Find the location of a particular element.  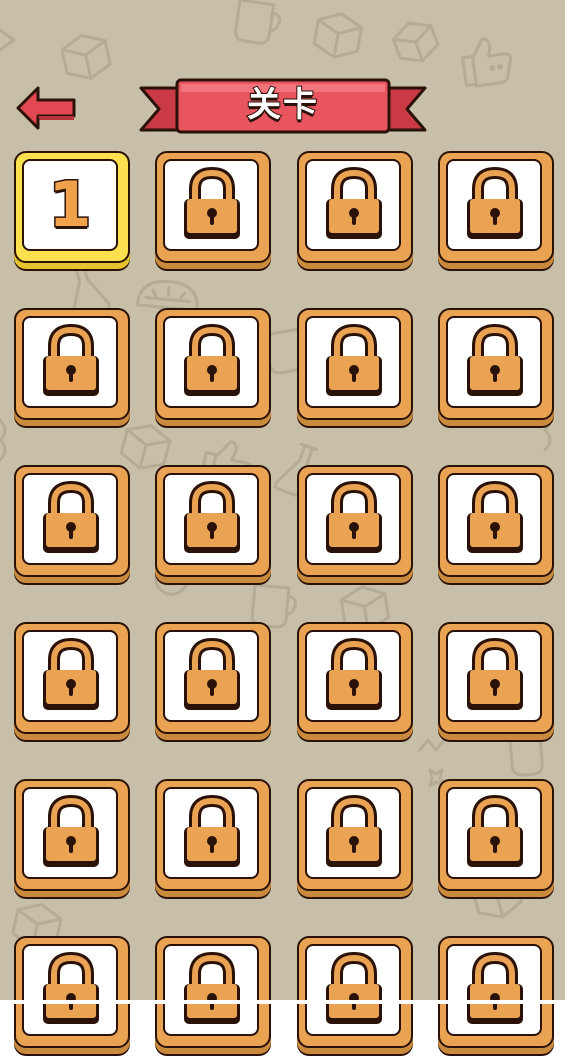

level-tile-1: 1 is located at coordinates (72, 212).